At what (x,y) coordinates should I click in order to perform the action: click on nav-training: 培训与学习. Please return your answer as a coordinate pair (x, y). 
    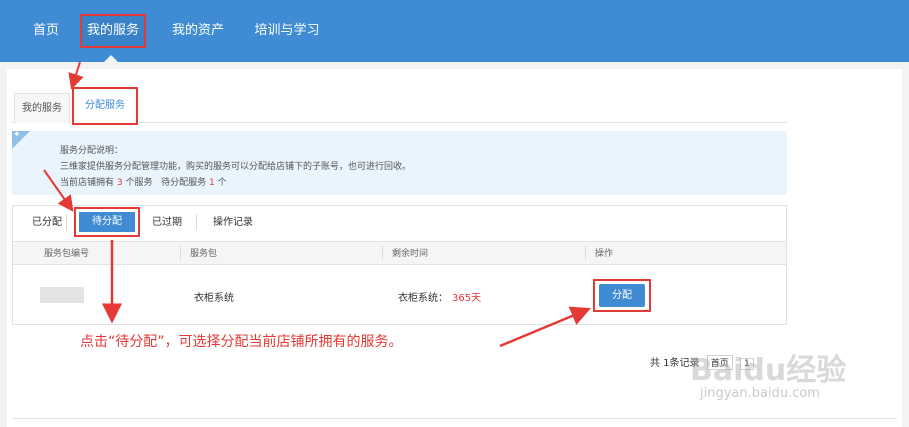
    Looking at the image, I should click on (287, 31).